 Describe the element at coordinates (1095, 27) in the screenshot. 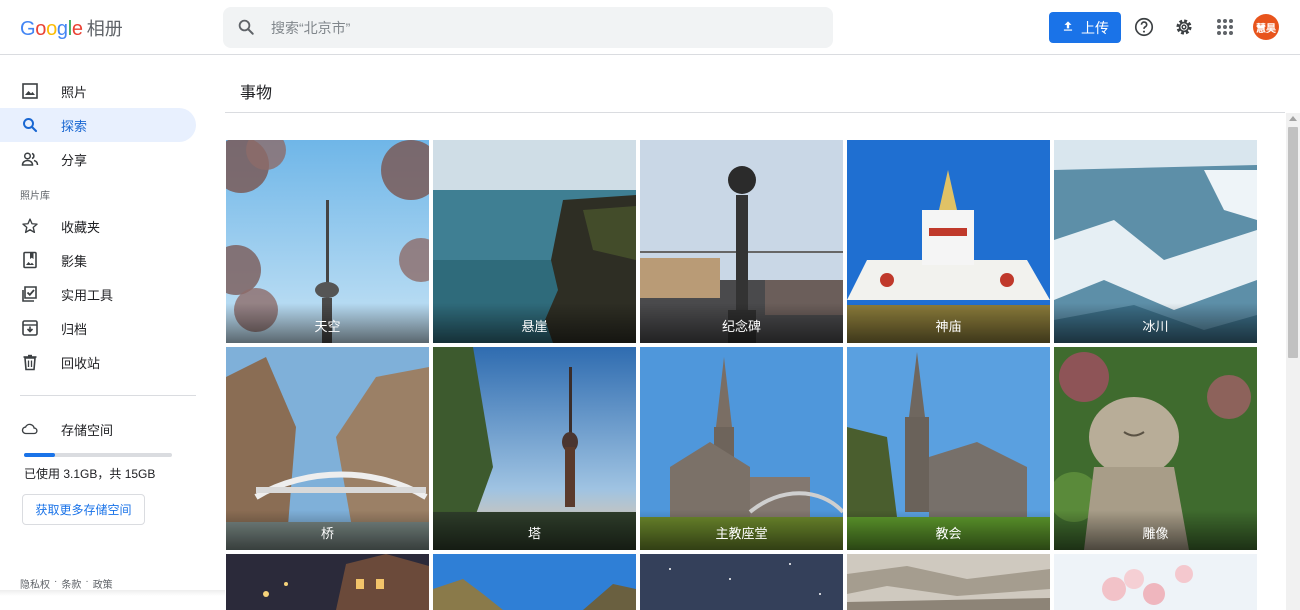

I see `upload-label: 上传` at that location.